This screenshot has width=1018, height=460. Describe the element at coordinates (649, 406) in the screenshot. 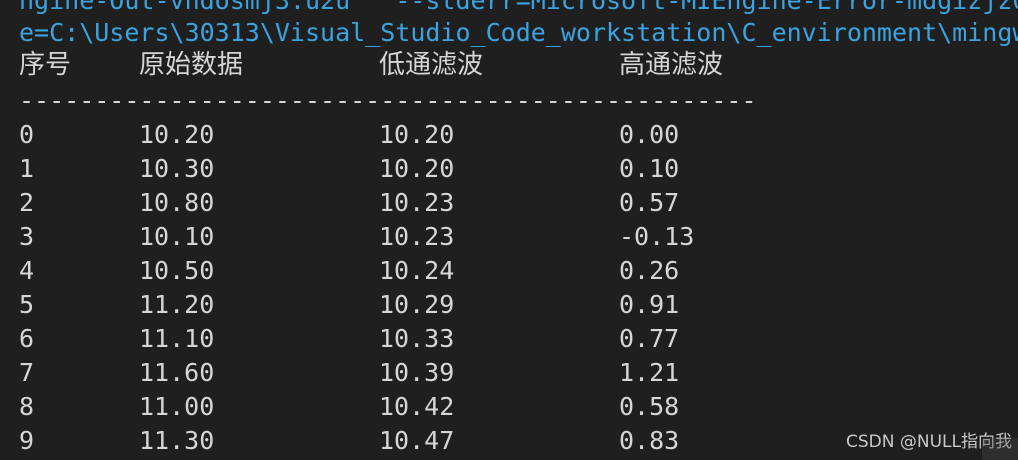

I see `cell-highpass: 0.58` at that location.